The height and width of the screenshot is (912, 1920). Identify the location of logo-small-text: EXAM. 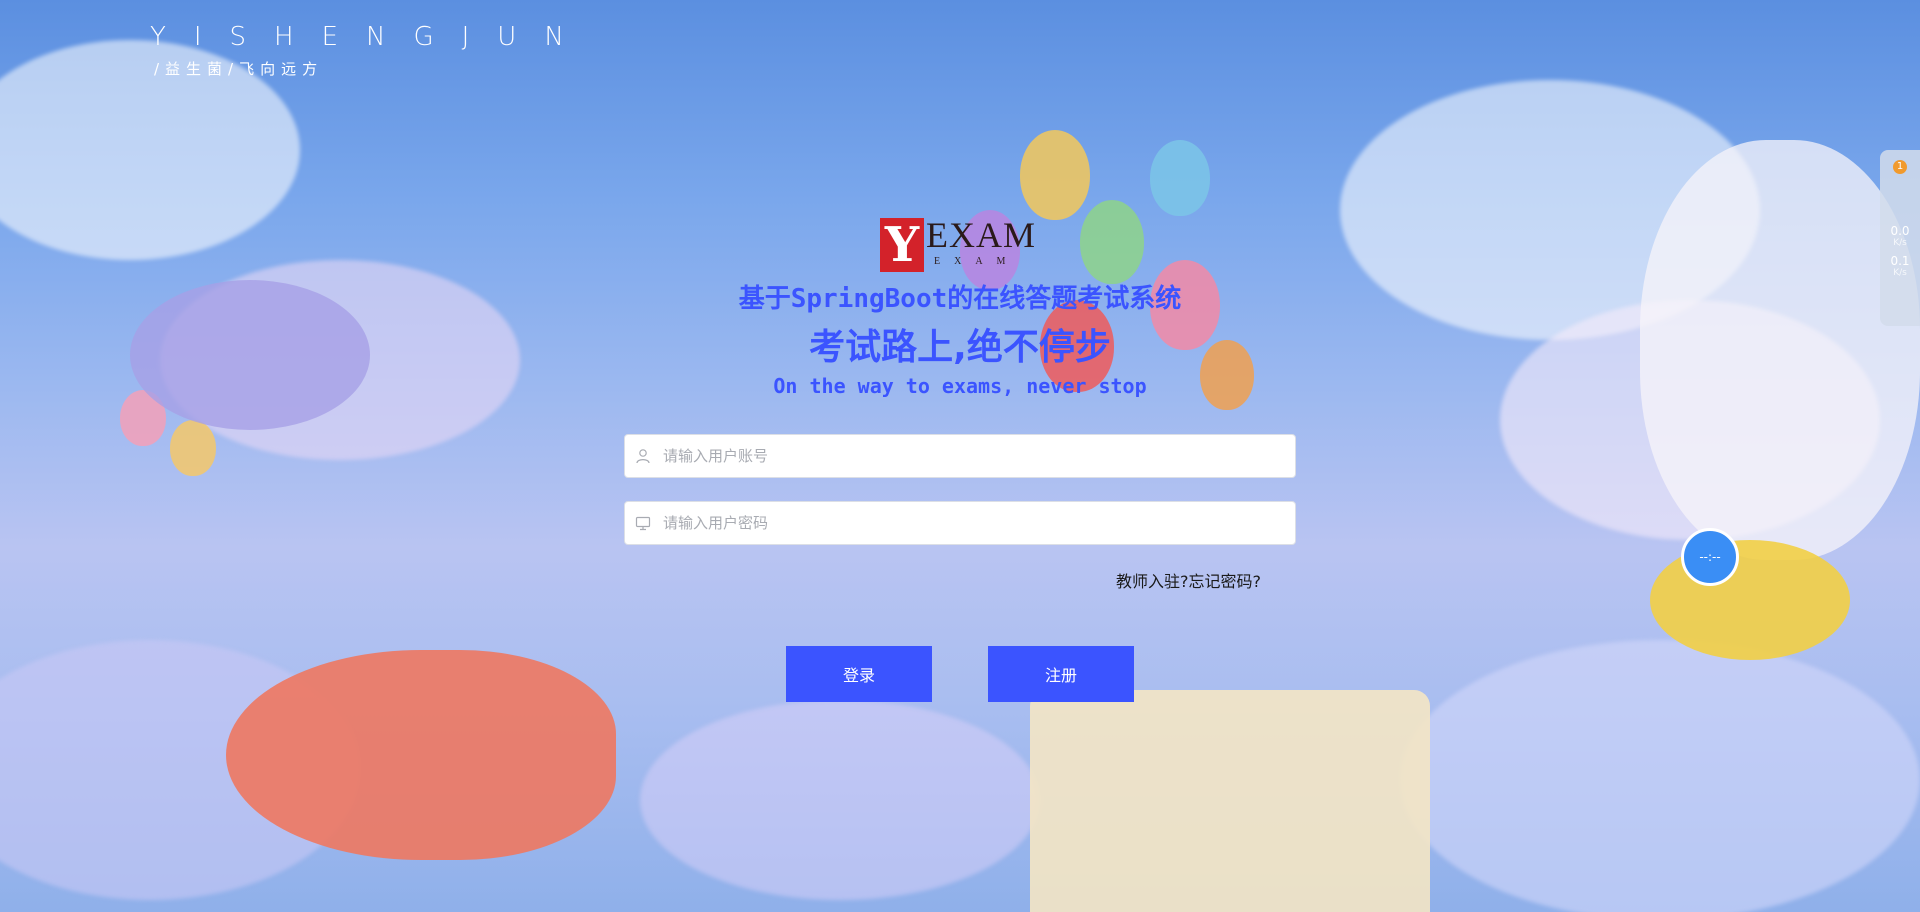
(977, 261).